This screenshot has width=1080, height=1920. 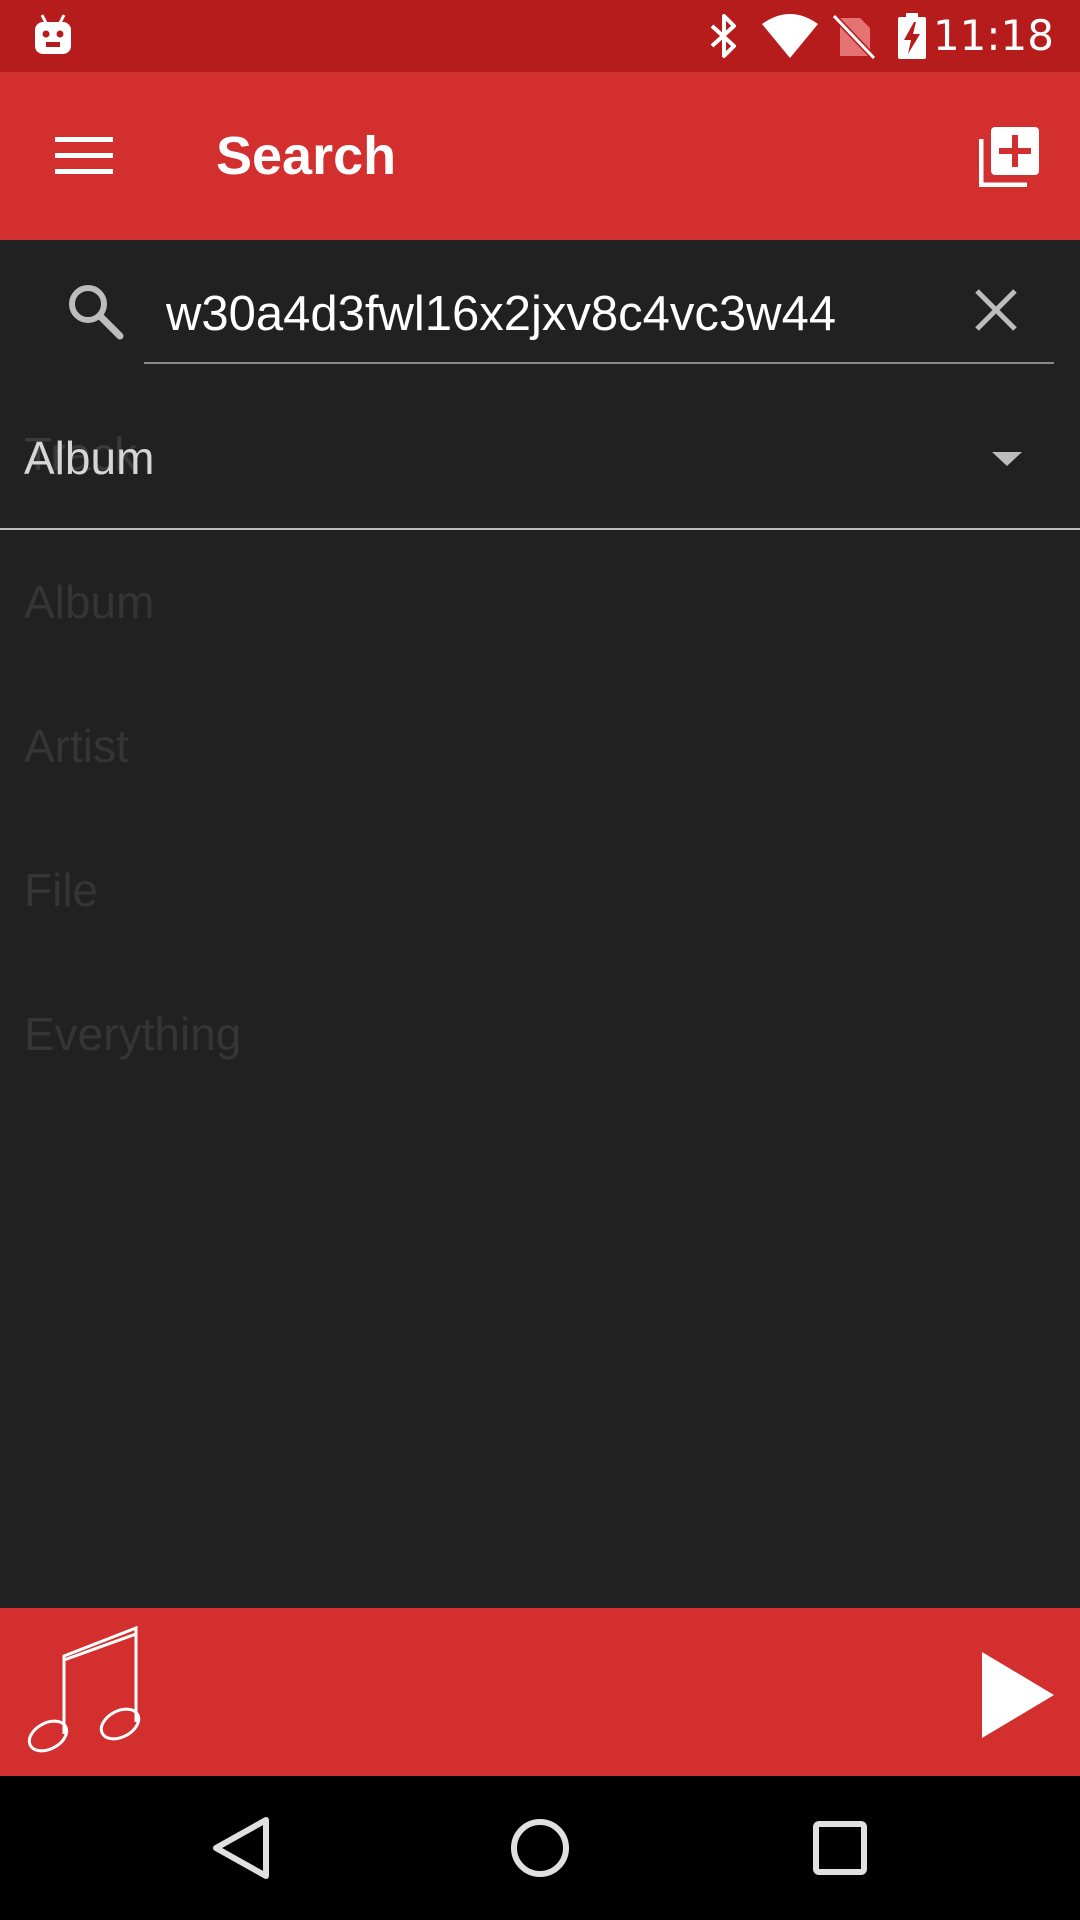 What do you see at coordinates (1007, 459) in the screenshot?
I see `dropdown-arrow-icon` at bounding box center [1007, 459].